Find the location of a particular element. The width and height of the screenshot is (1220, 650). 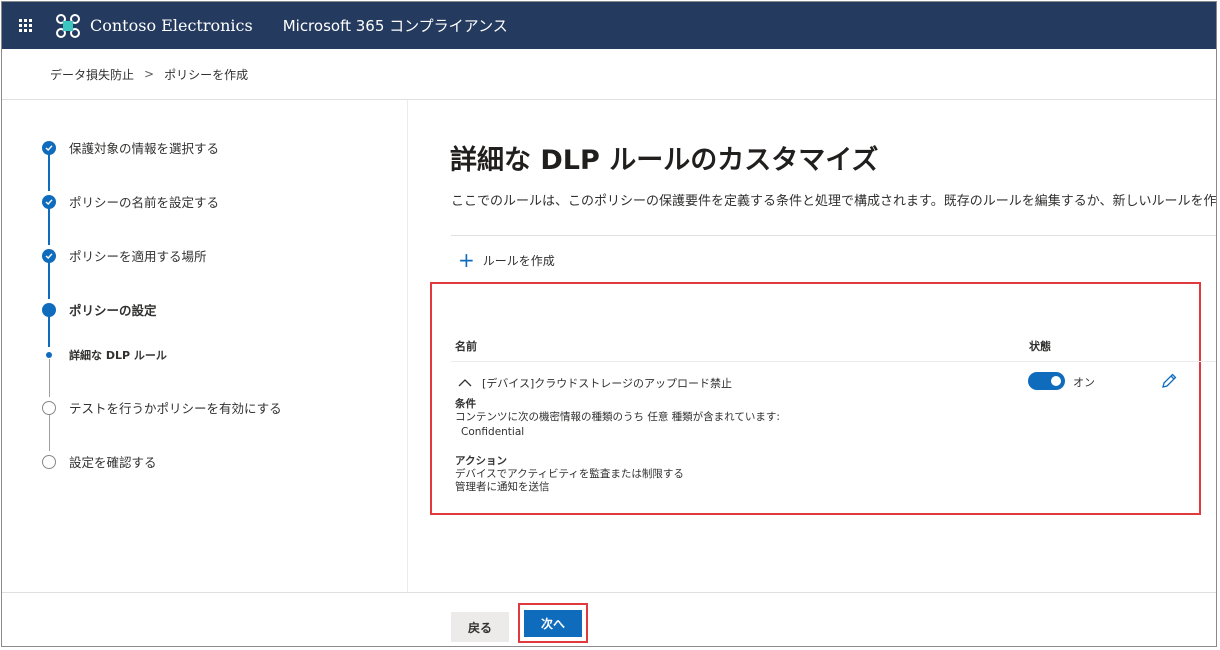

rule-expand-toggle: [デバイス]クラウドストレージのアップロード禁止 is located at coordinates (595, 383).